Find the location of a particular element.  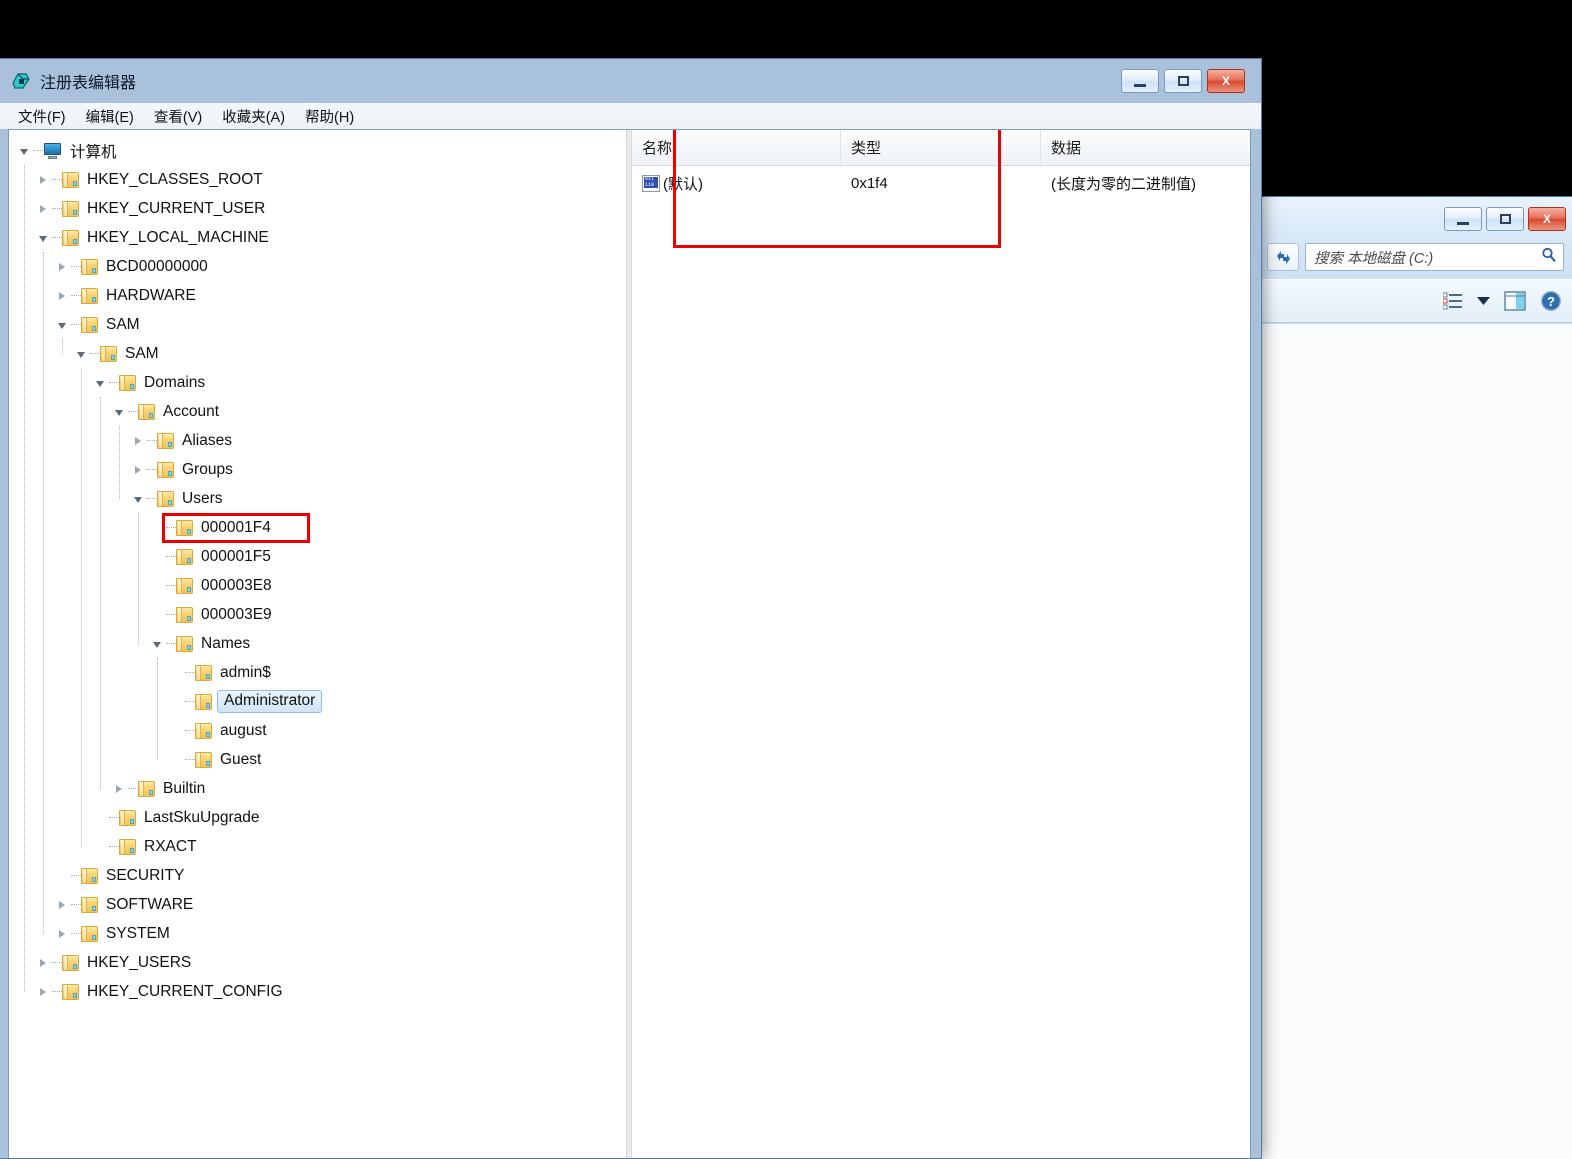

explorer-search-box: 搜索 本地磁盘 (C:) is located at coordinates (1434, 257).